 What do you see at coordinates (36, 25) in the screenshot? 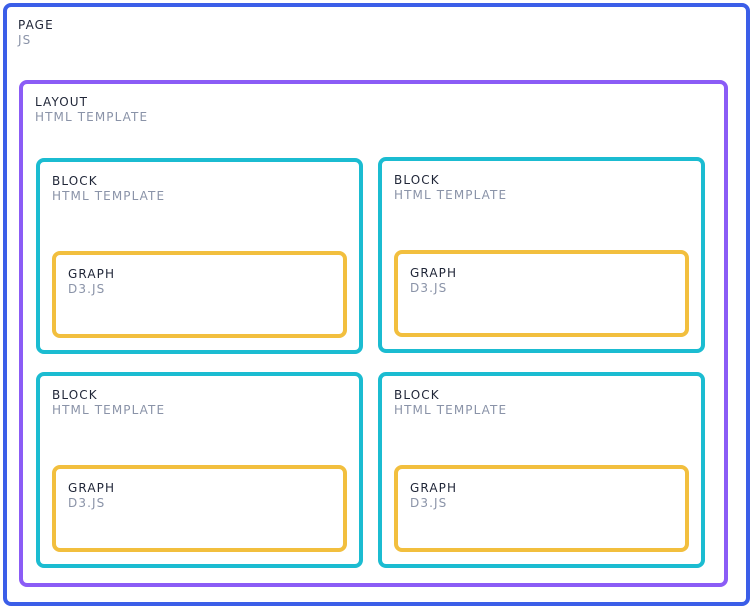
I see `page-title: PAGE` at bounding box center [36, 25].